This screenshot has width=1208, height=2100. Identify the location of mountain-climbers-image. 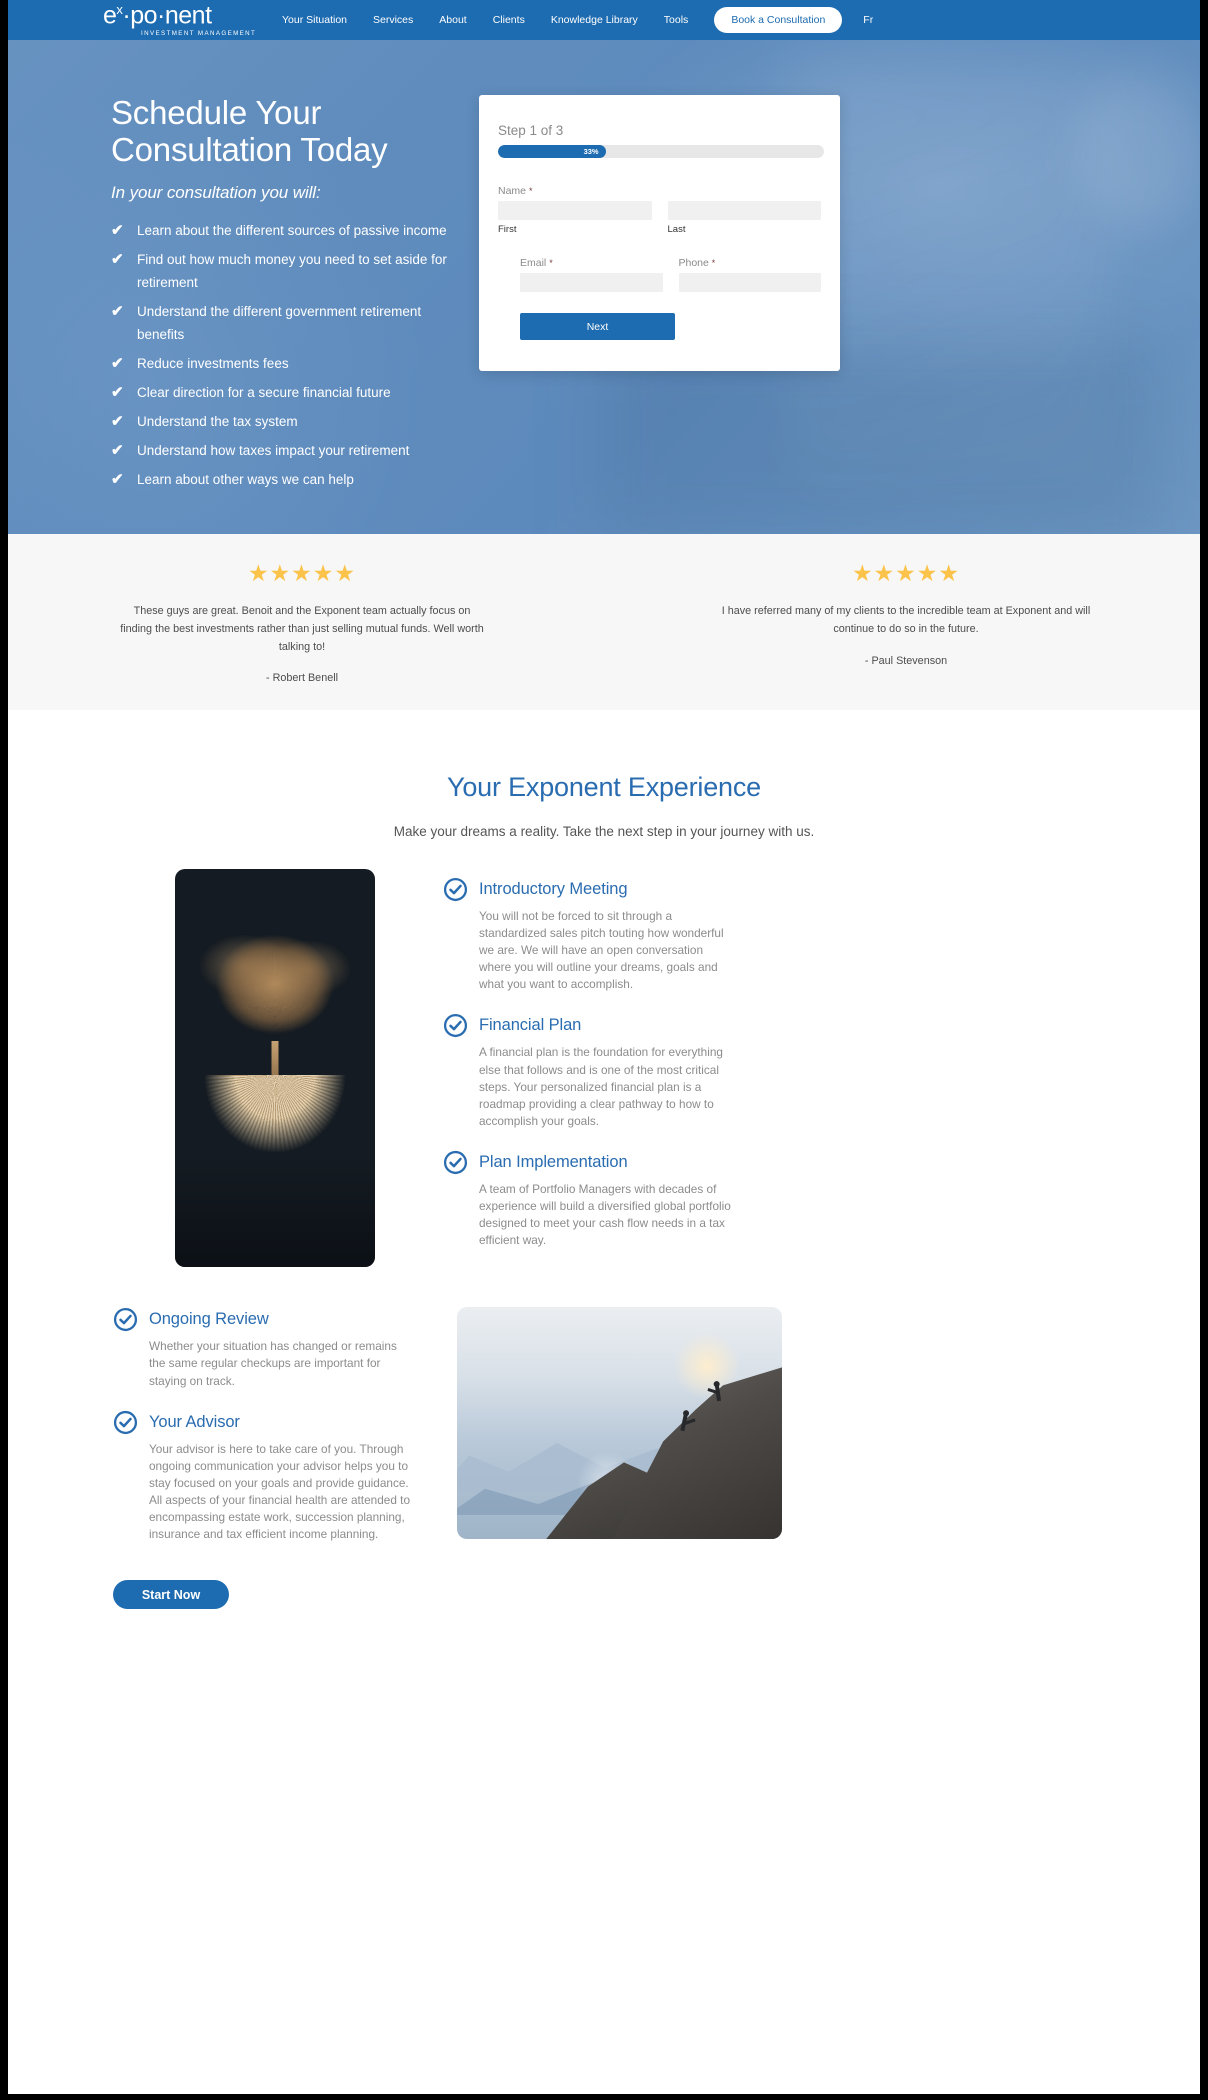
(619, 1423).